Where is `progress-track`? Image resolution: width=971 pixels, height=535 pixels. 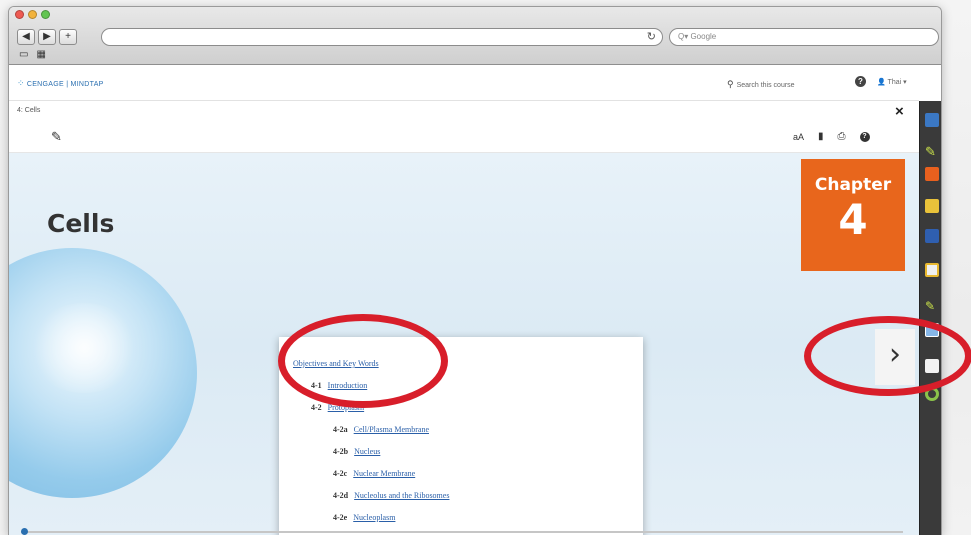
progress-track is located at coordinates (462, 532).